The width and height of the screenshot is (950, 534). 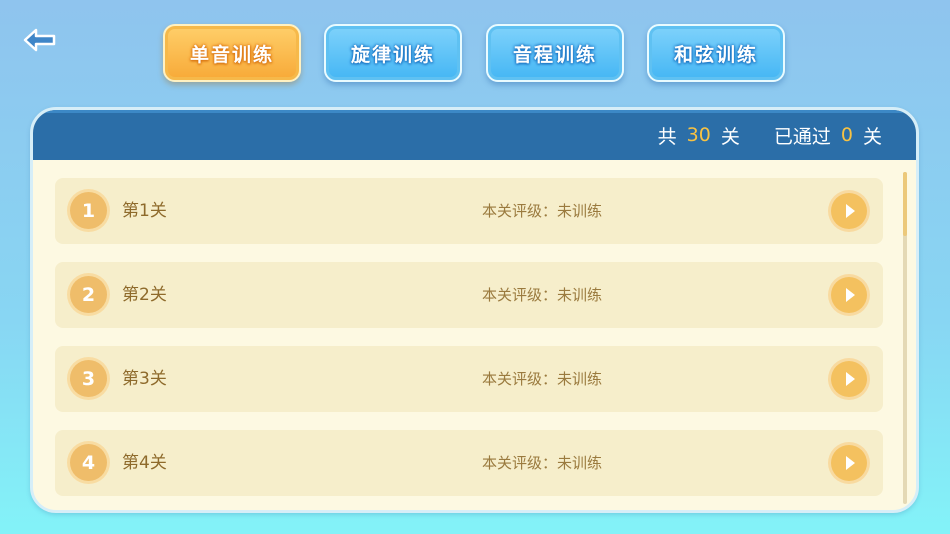 What do you see at coordinates (232, 53) in the screenshot?
I see `tab-single-note: 单音训练` at bounding box center [232, 53].